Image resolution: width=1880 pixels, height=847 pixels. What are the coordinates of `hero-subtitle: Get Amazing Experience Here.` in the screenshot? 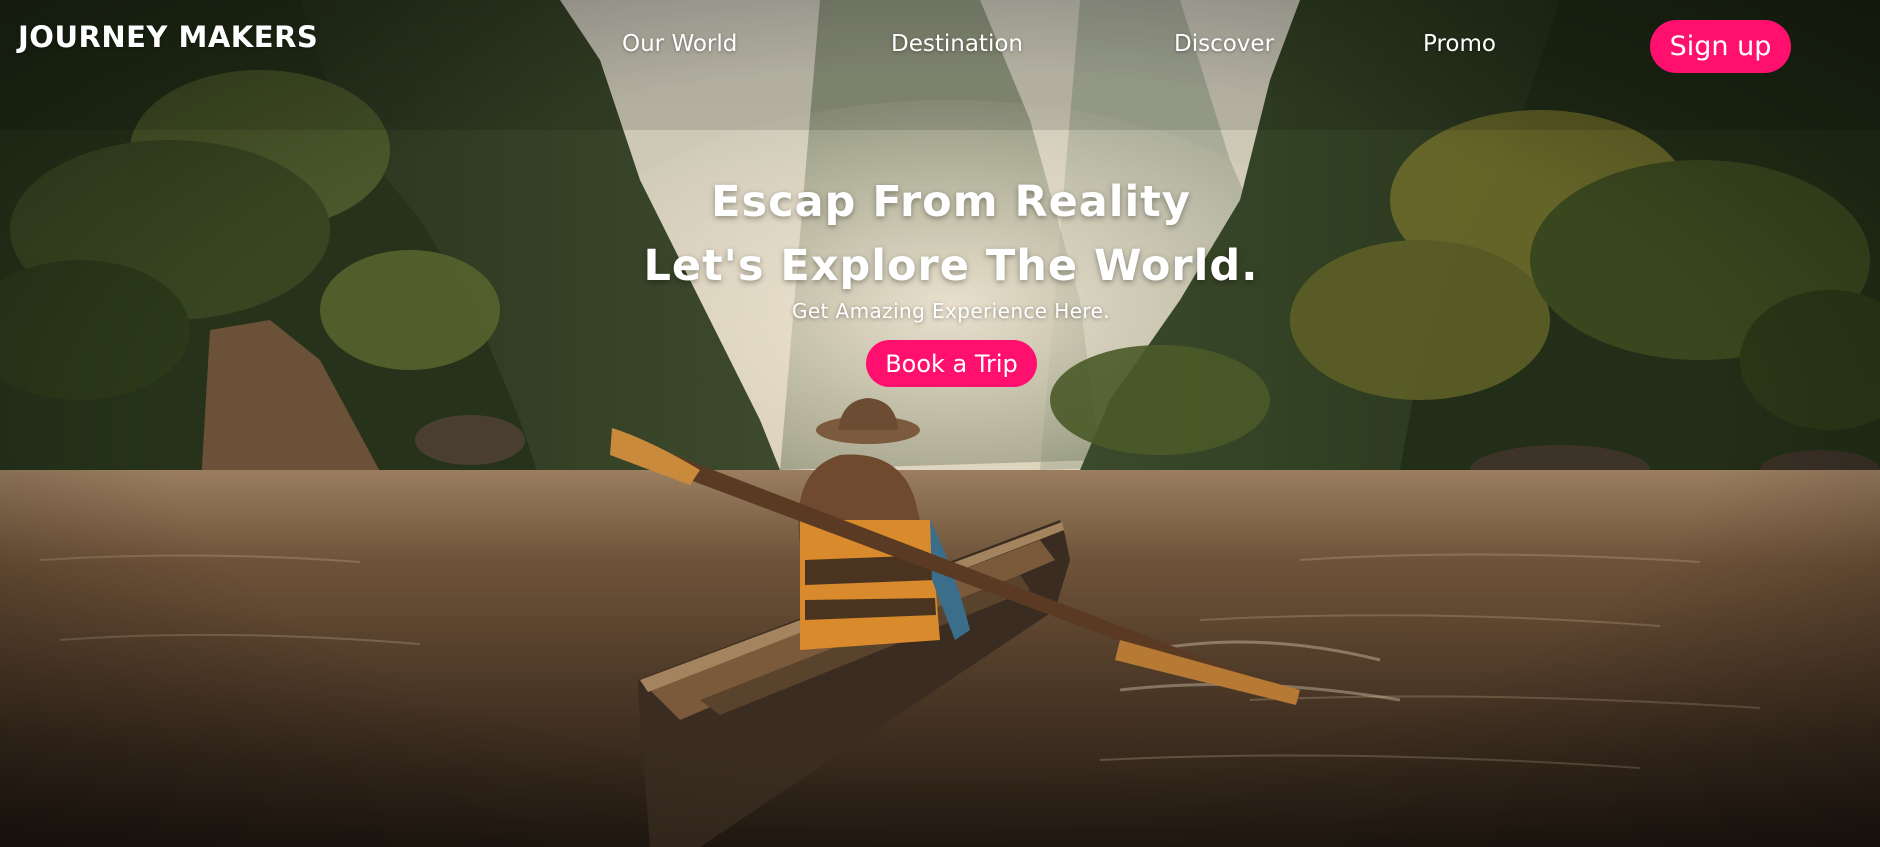 It's located at (951, 311).